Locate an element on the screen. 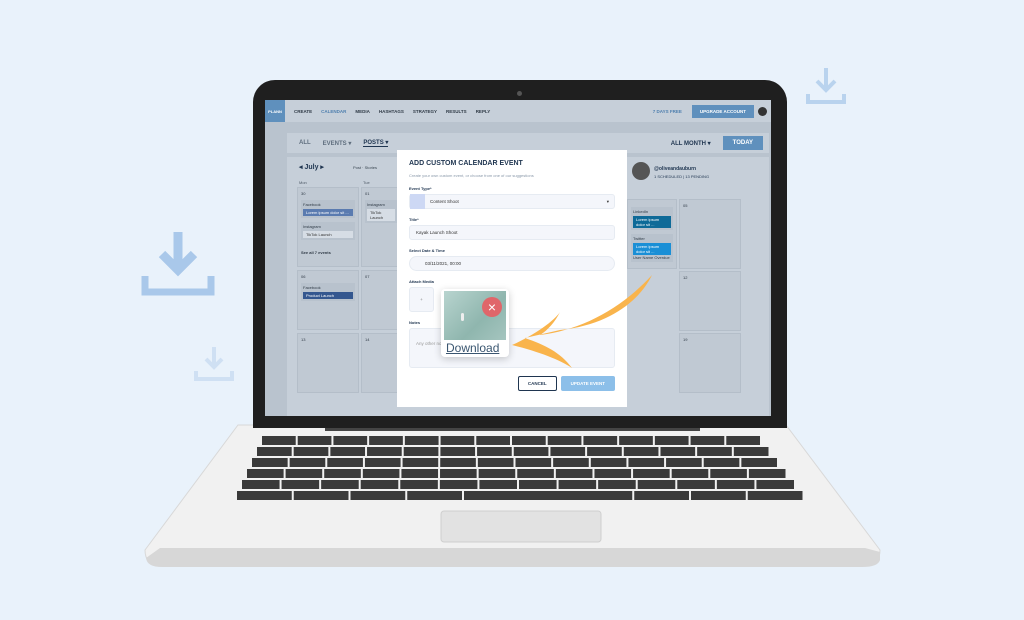  all-month-dropdown: ALL MONTH ▾ is located at coordinates (691, 143).